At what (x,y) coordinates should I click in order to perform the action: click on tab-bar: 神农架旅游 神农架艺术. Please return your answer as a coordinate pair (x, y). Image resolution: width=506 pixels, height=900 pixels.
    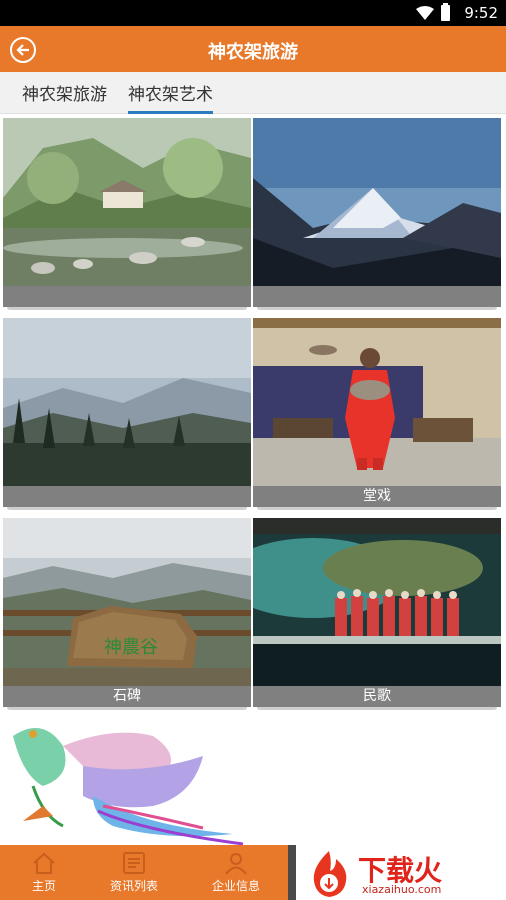
    Looking at the image, I should click on (253, 93).